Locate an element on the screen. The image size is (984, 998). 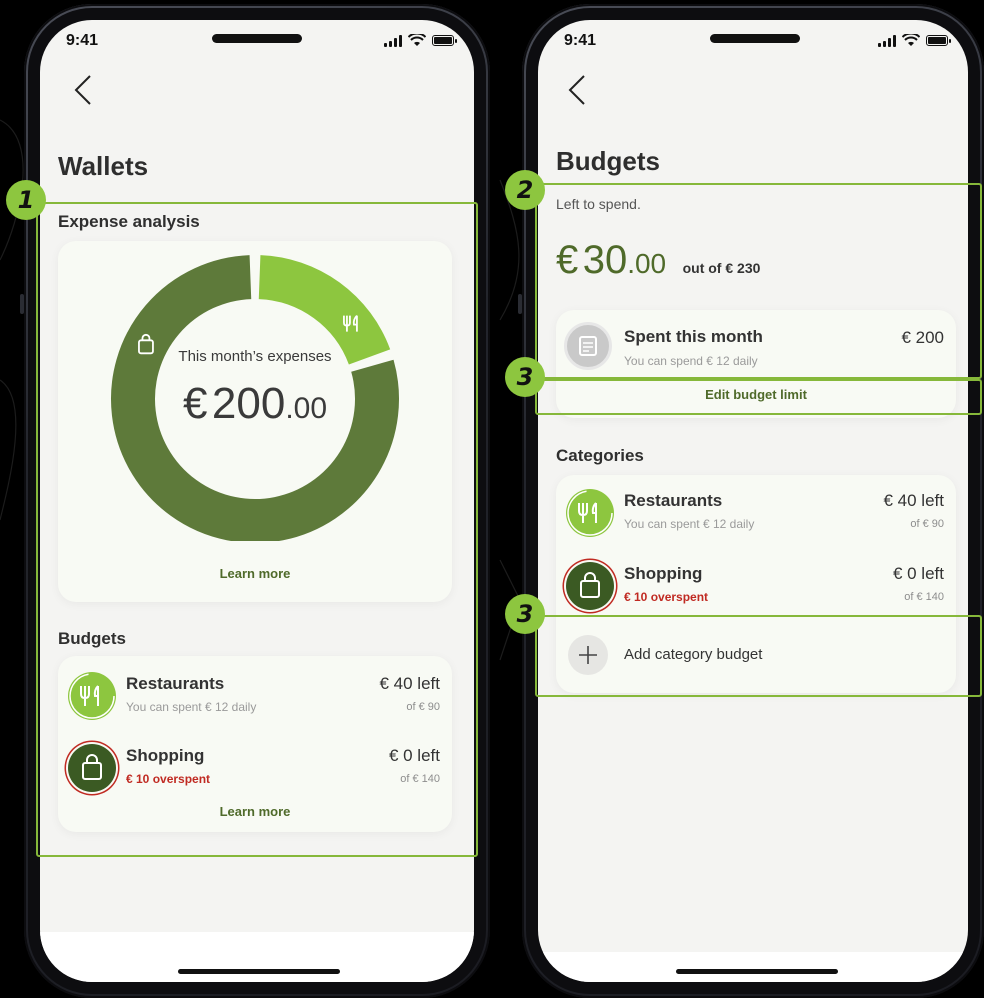
highlight-edit-limit is located at coordinates (758, 397).